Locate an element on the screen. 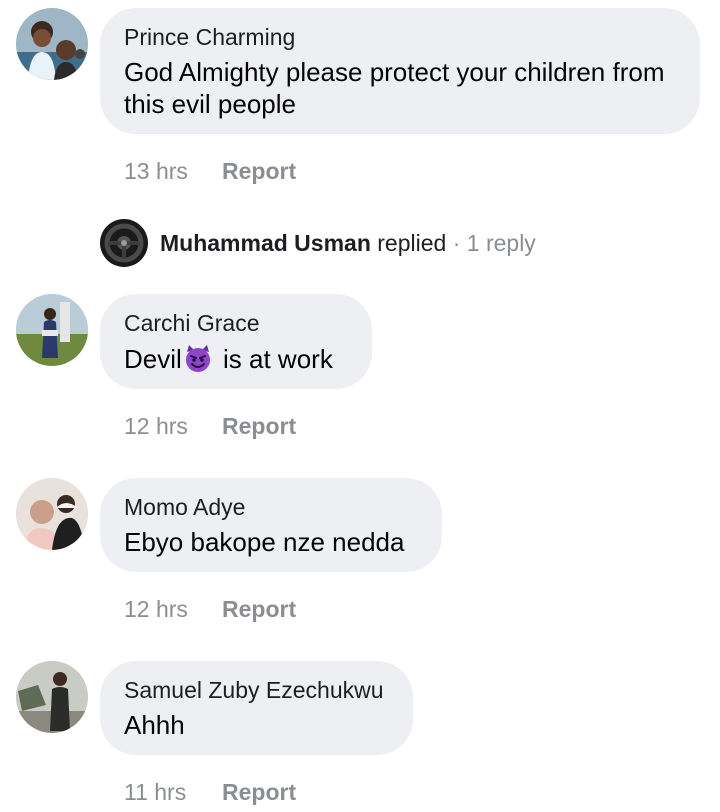 Image resolution: width=720 pixels, height=812 pixels. comment-bubble: Momo Adye Ebyo bakope nze nedda is located at coordinates (271, 525).